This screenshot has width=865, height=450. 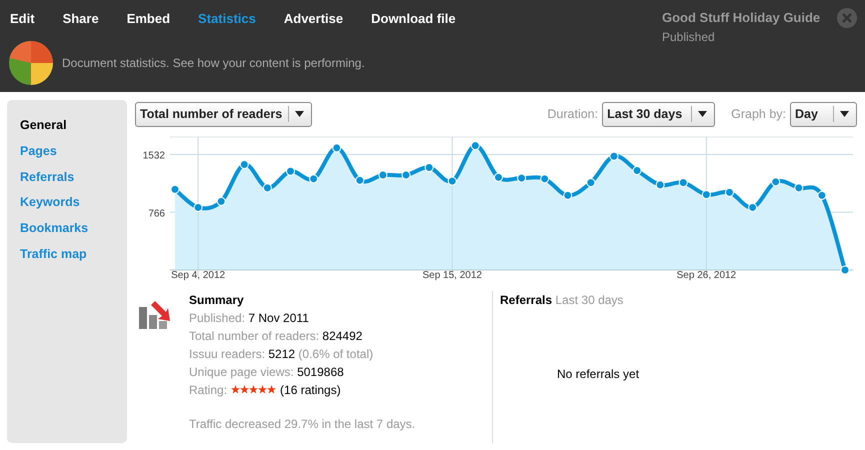 I want to click on tab: Advertise, so click(x=314, y=18).